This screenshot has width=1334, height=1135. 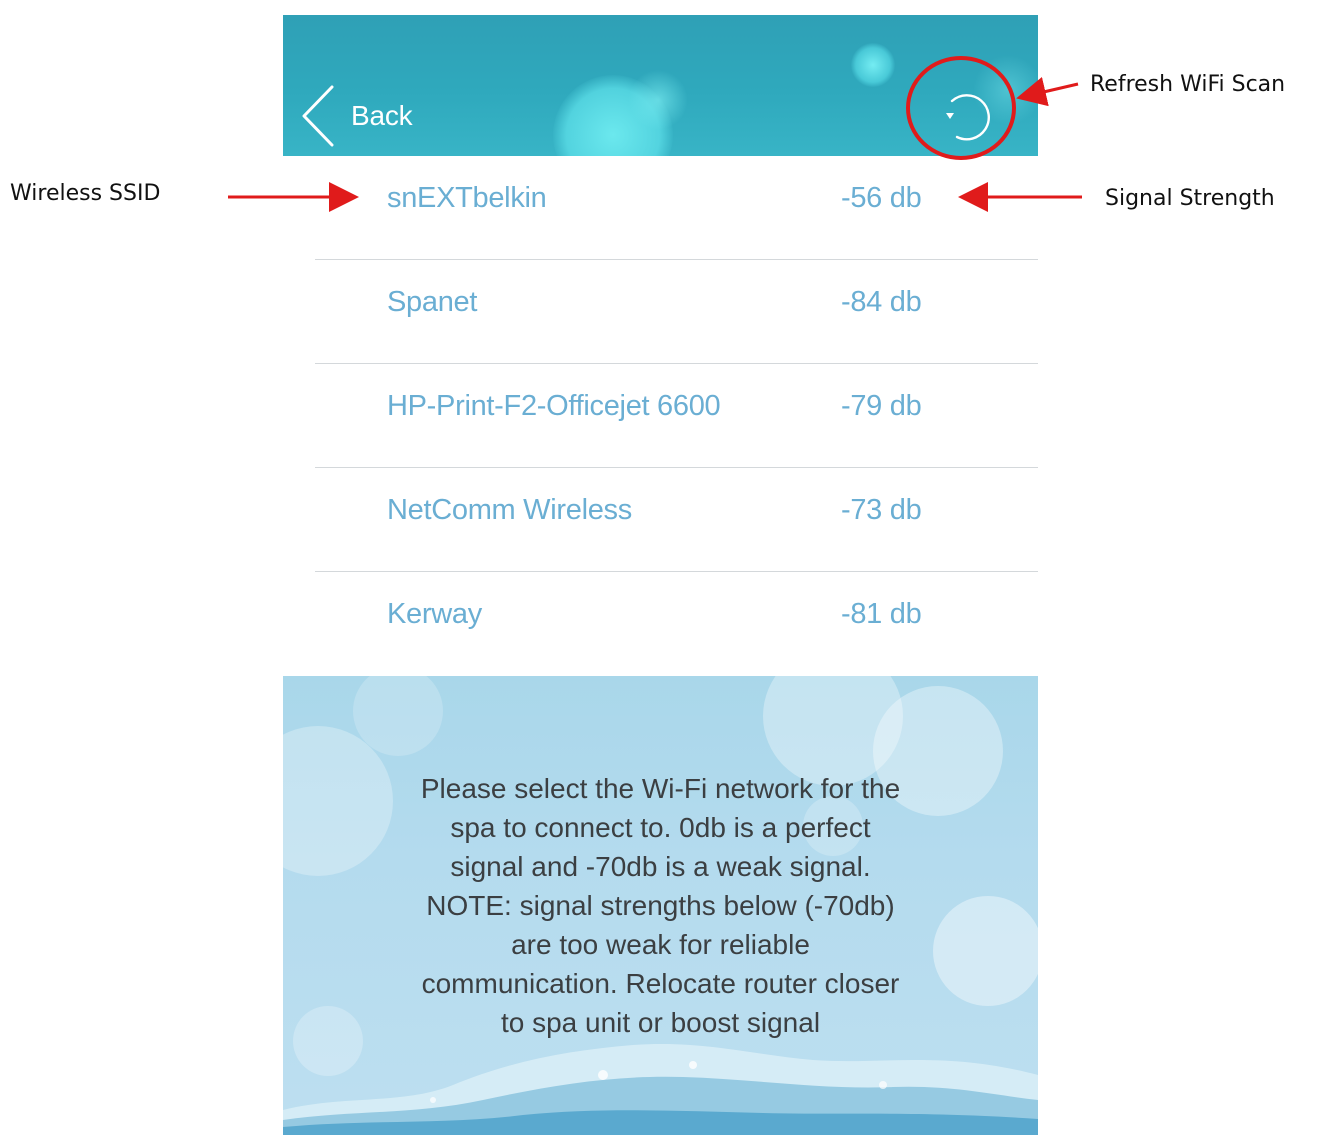 I want to click on network-ssid: snEXTbelkin, so click(x=467, y=198).